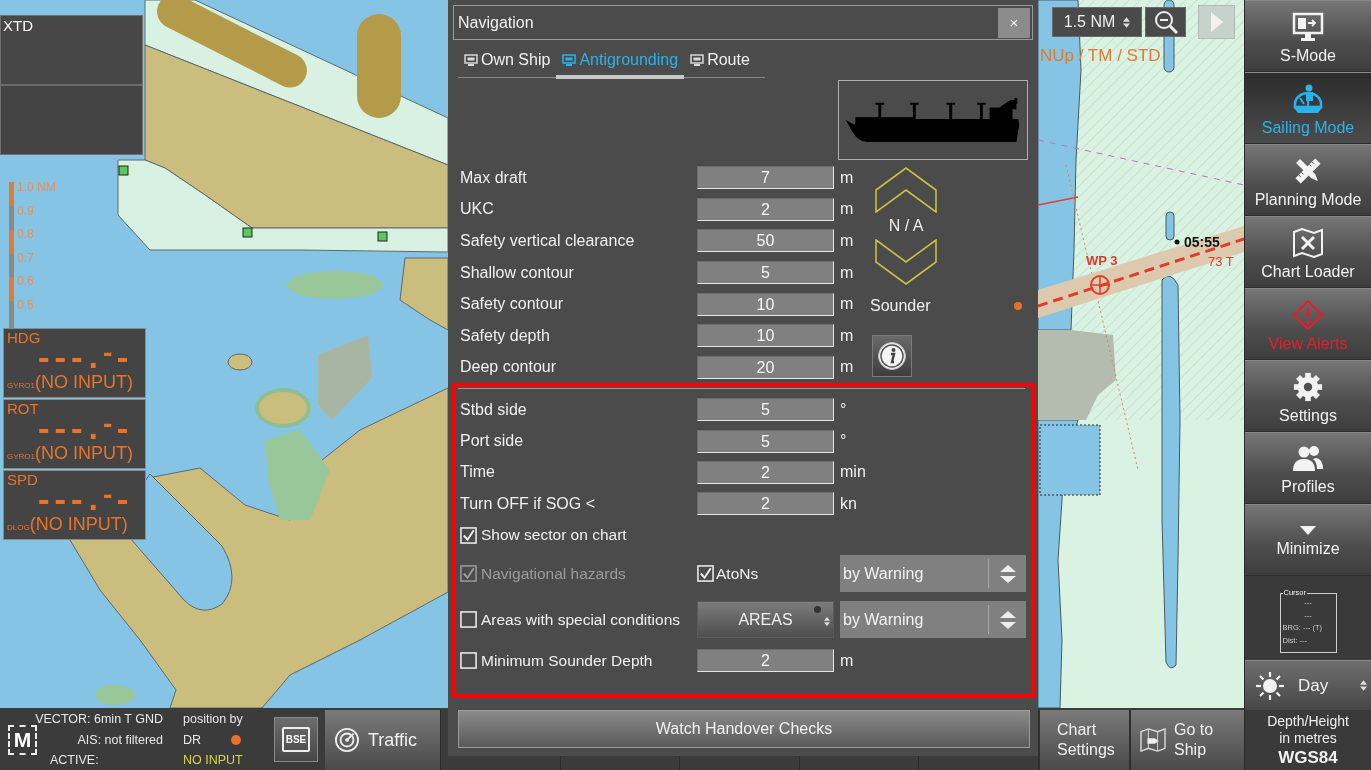 The width and height of the screenshot is (1371, 770). I want to click on sounder-label: Sounder, so click(900, 306).